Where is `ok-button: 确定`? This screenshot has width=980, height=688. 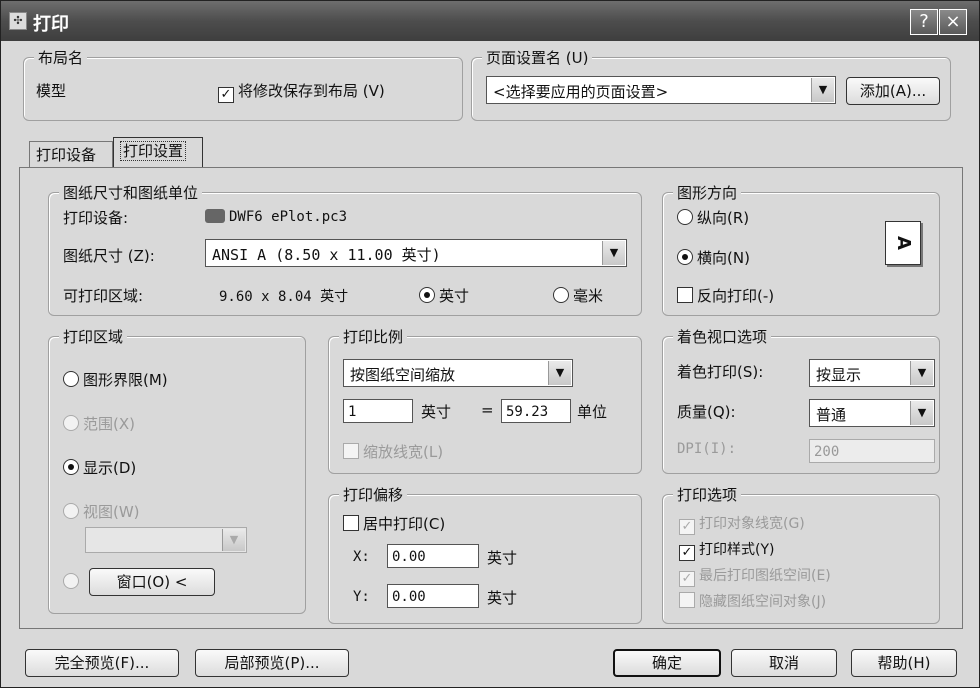 ok-button: 确定 is located at coordinates (667, 663).